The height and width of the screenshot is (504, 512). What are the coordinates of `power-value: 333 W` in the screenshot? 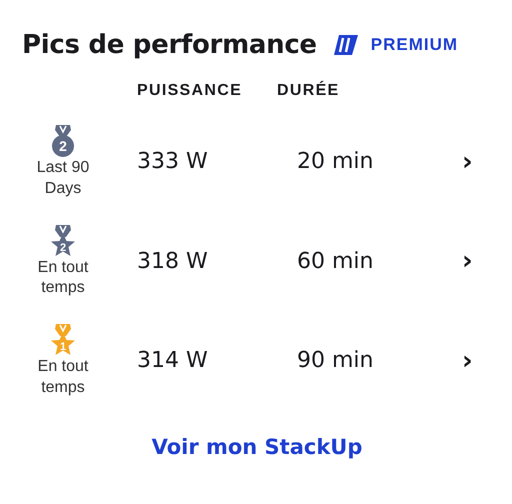 It's located at (172, 161).